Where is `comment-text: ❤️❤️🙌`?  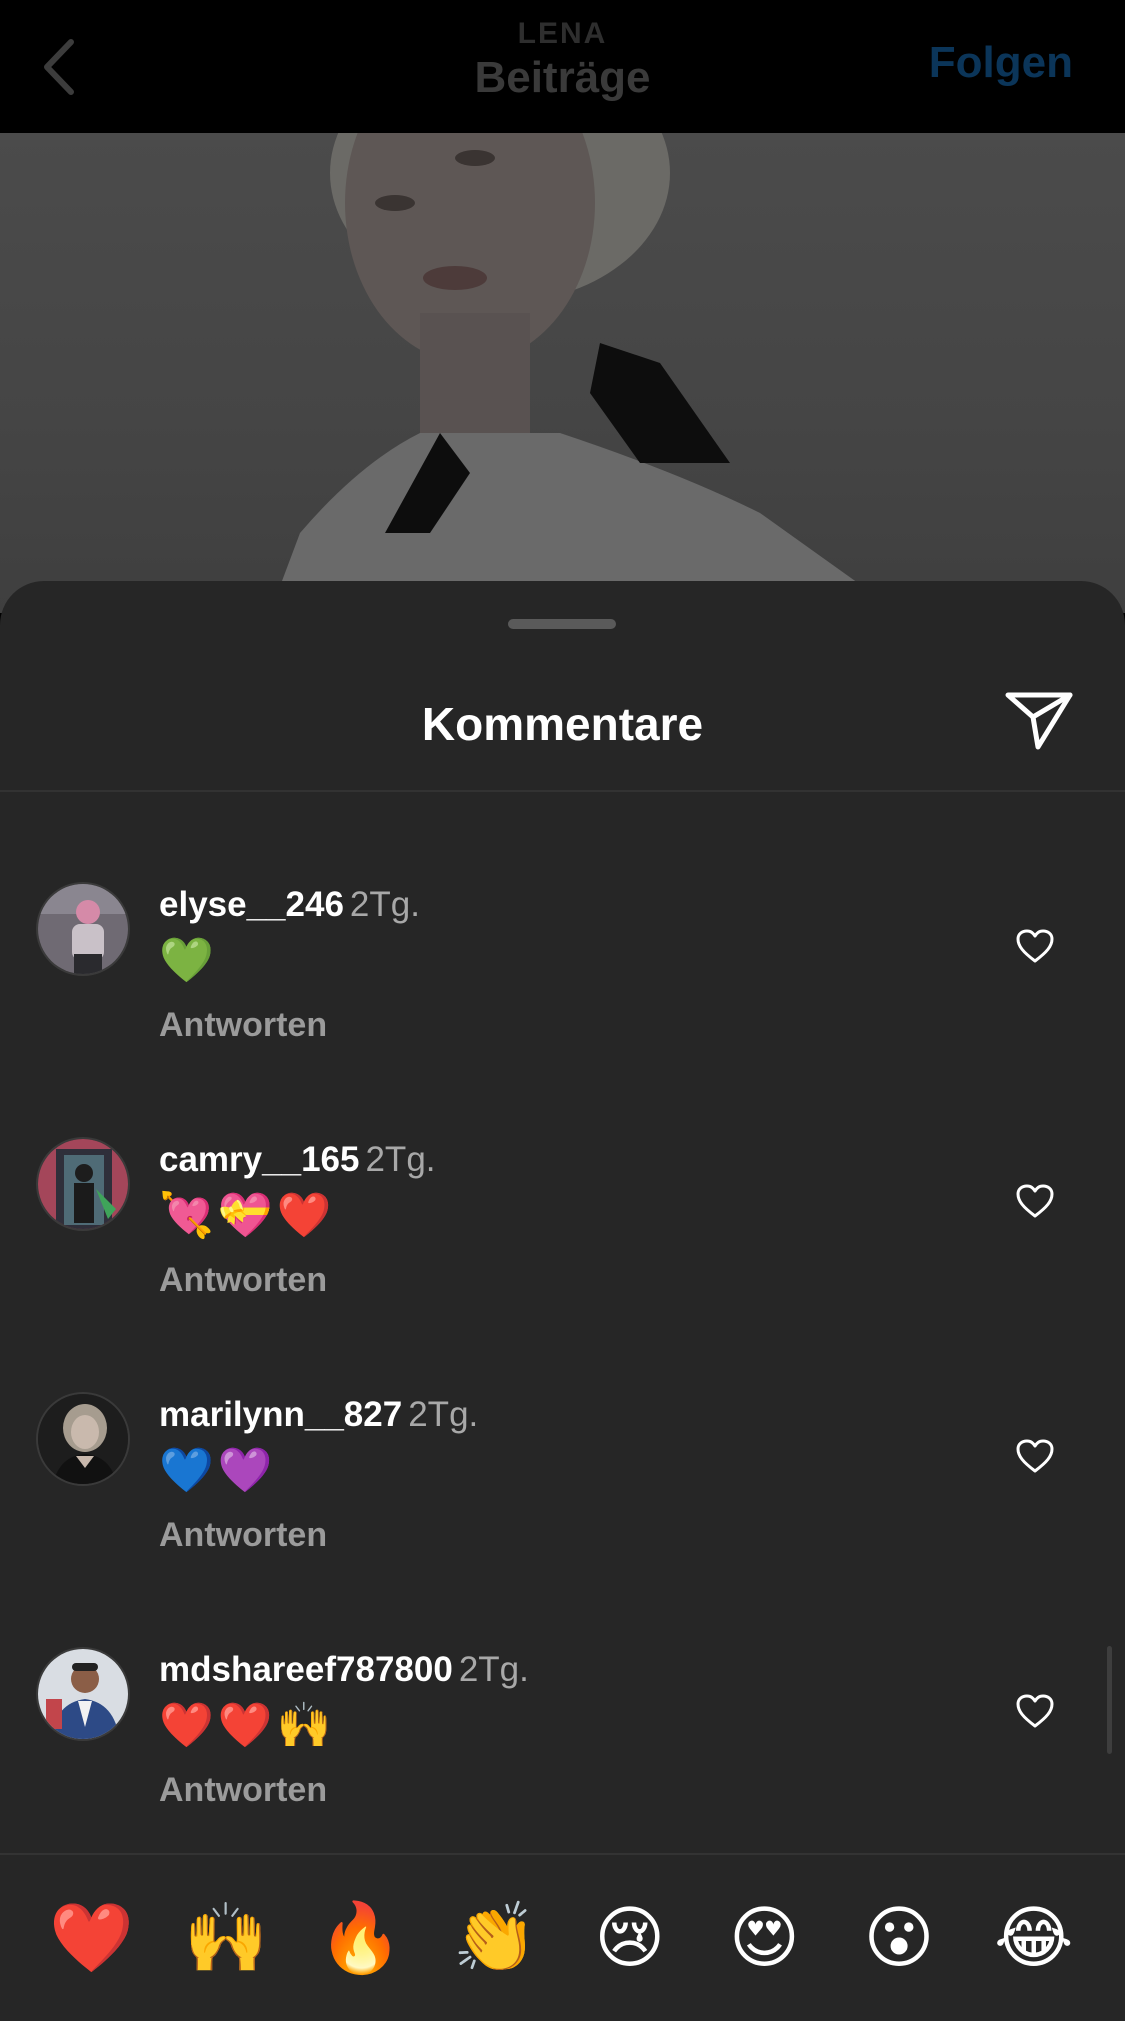
comment-text: ❤️❤️🙌 is located at coordinates (247, 1725).